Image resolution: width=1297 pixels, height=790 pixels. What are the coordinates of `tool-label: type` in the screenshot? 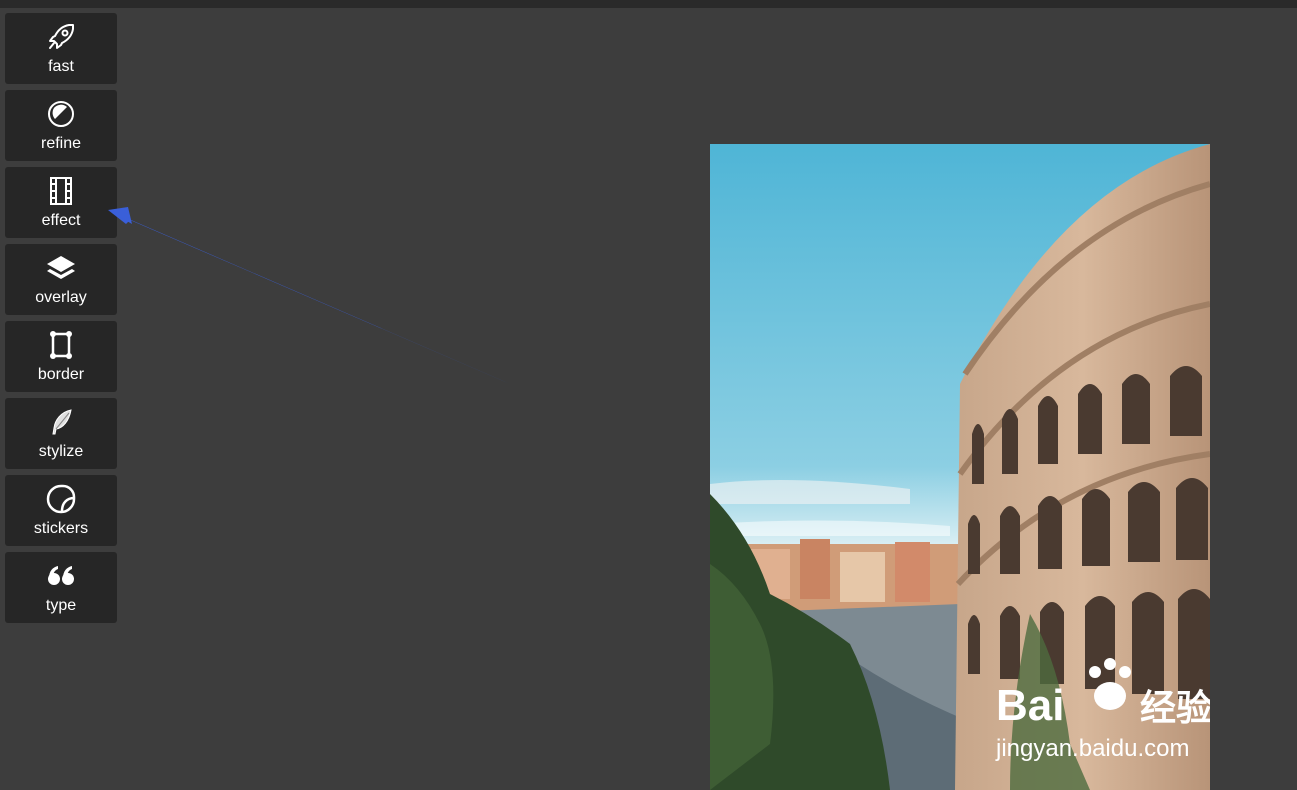 It's located at (61, 605).